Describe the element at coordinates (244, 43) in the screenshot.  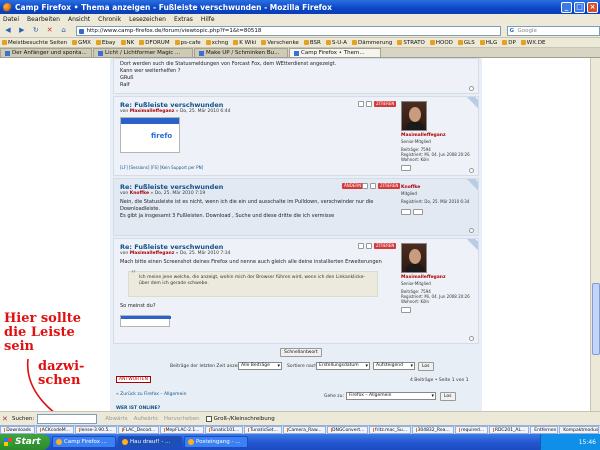
I see `bookmark-item: K Wiki` at that location.